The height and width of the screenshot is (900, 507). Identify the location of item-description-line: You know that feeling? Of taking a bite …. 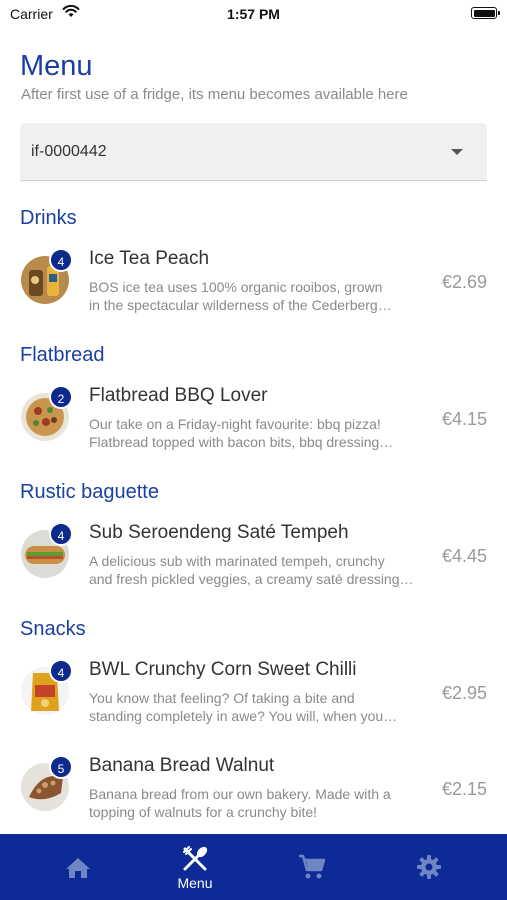
(222, 698).